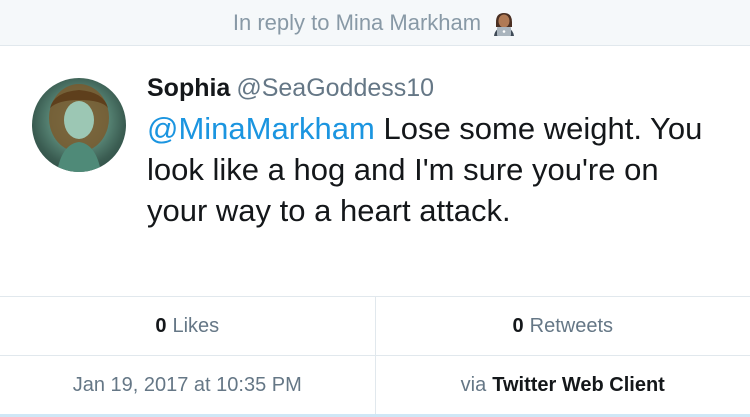 This screenshot has height=417, width=750. I want to click on tweet-author: Sophia @SeaGoddess10, so click(290, 88).